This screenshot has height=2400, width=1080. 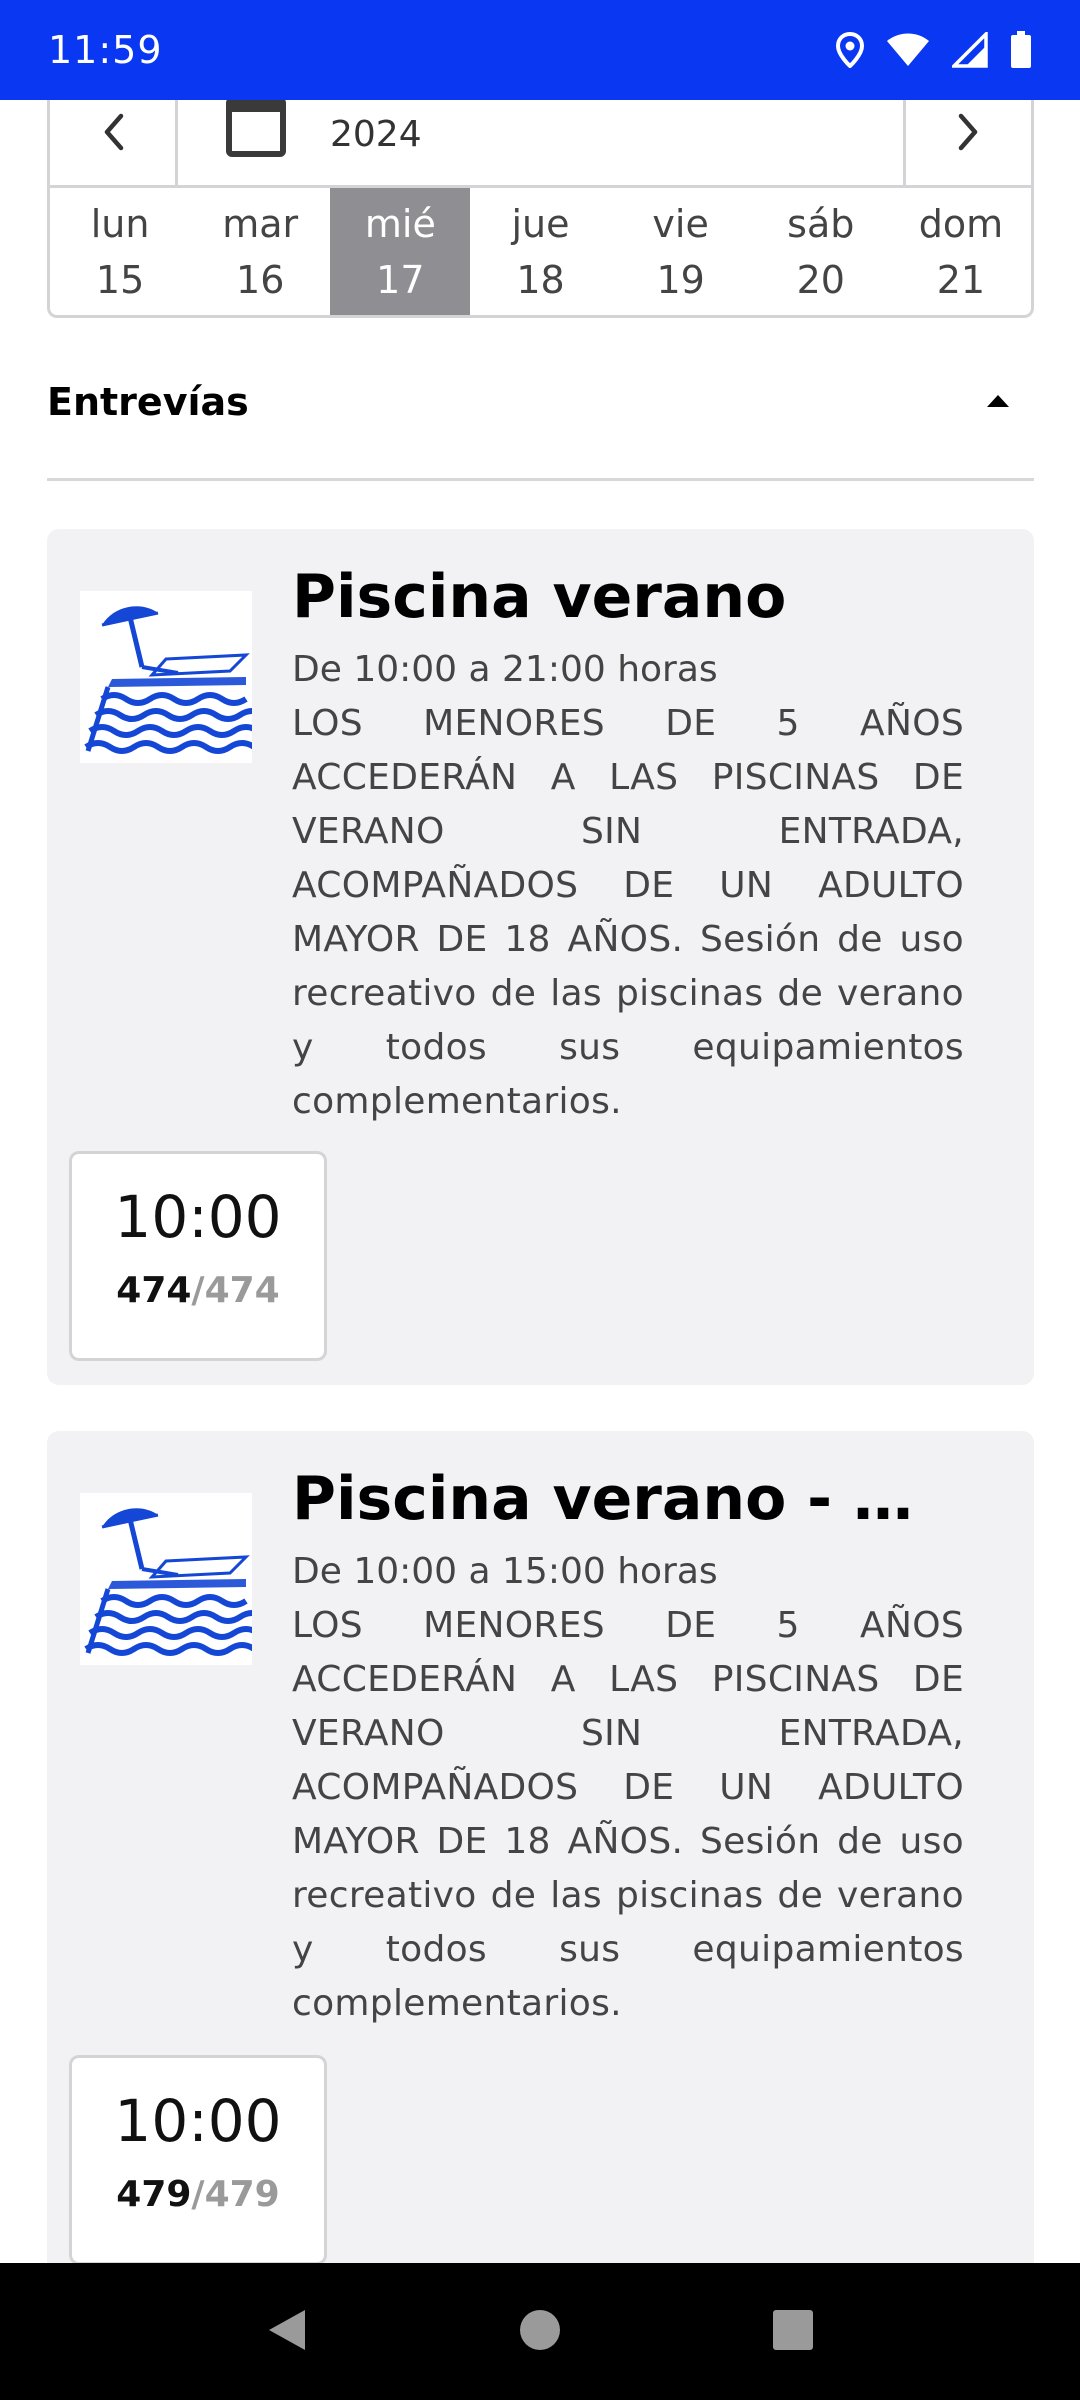 What do you see at coordinates (681, 251) in the screenshot?
I see `day-vie: vie 19` at bounding box center [681, 251].